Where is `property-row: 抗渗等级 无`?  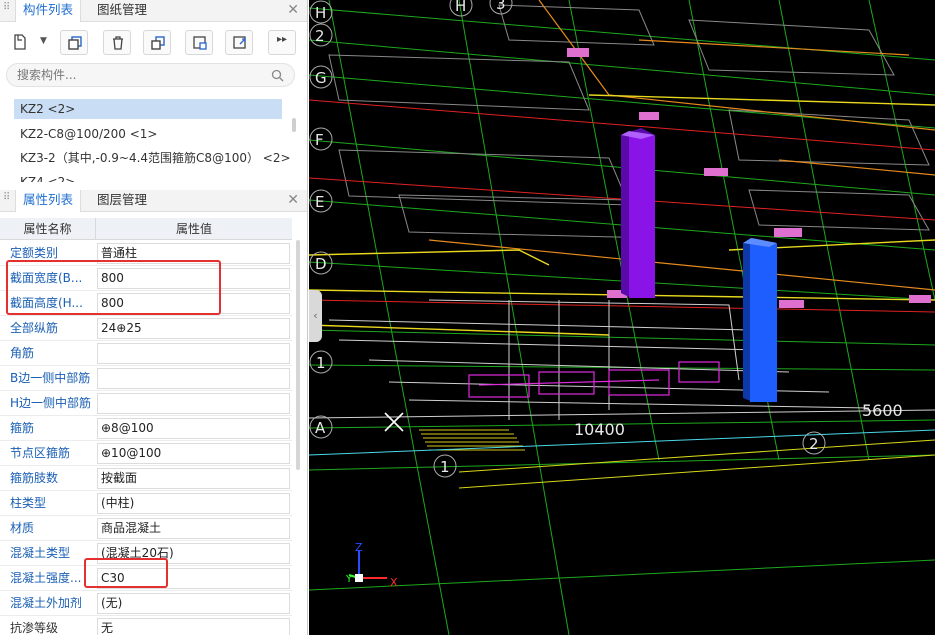 property-row: 抗渗等级 无 is located at coordinates (146, 625).